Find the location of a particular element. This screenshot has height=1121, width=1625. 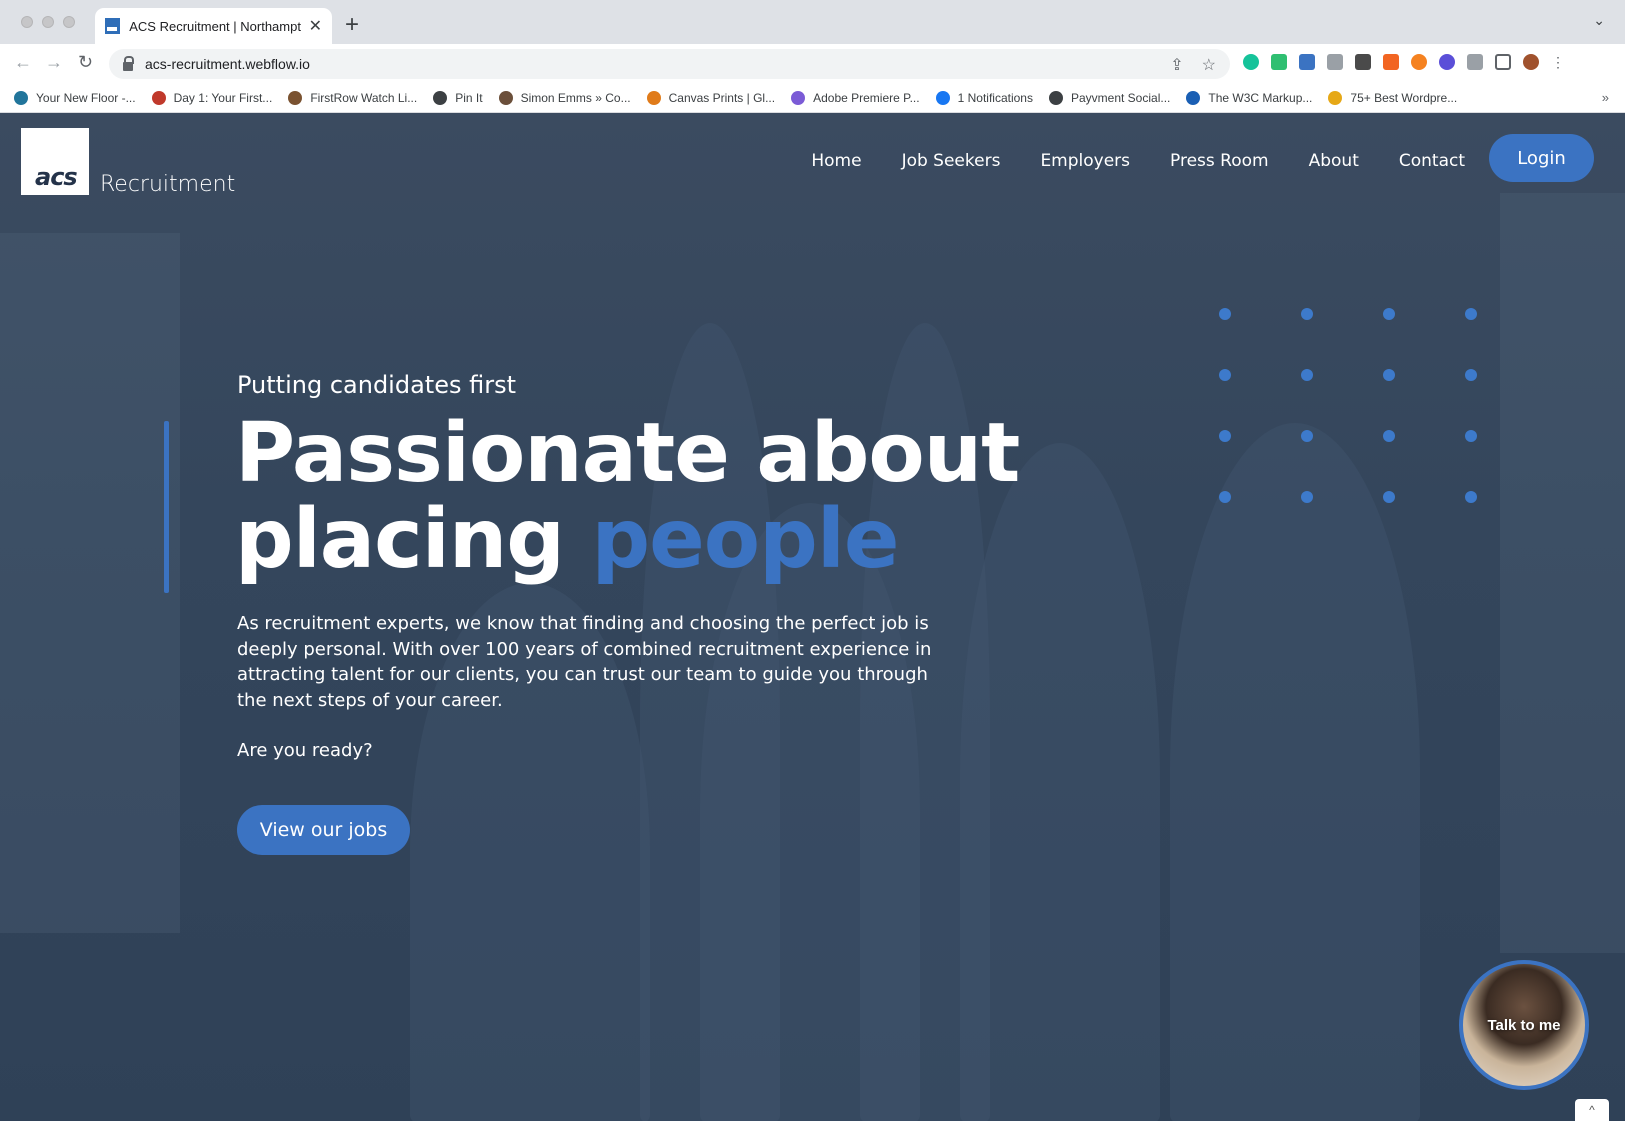

new-tab-button: + is located at coordinates (352, 25).